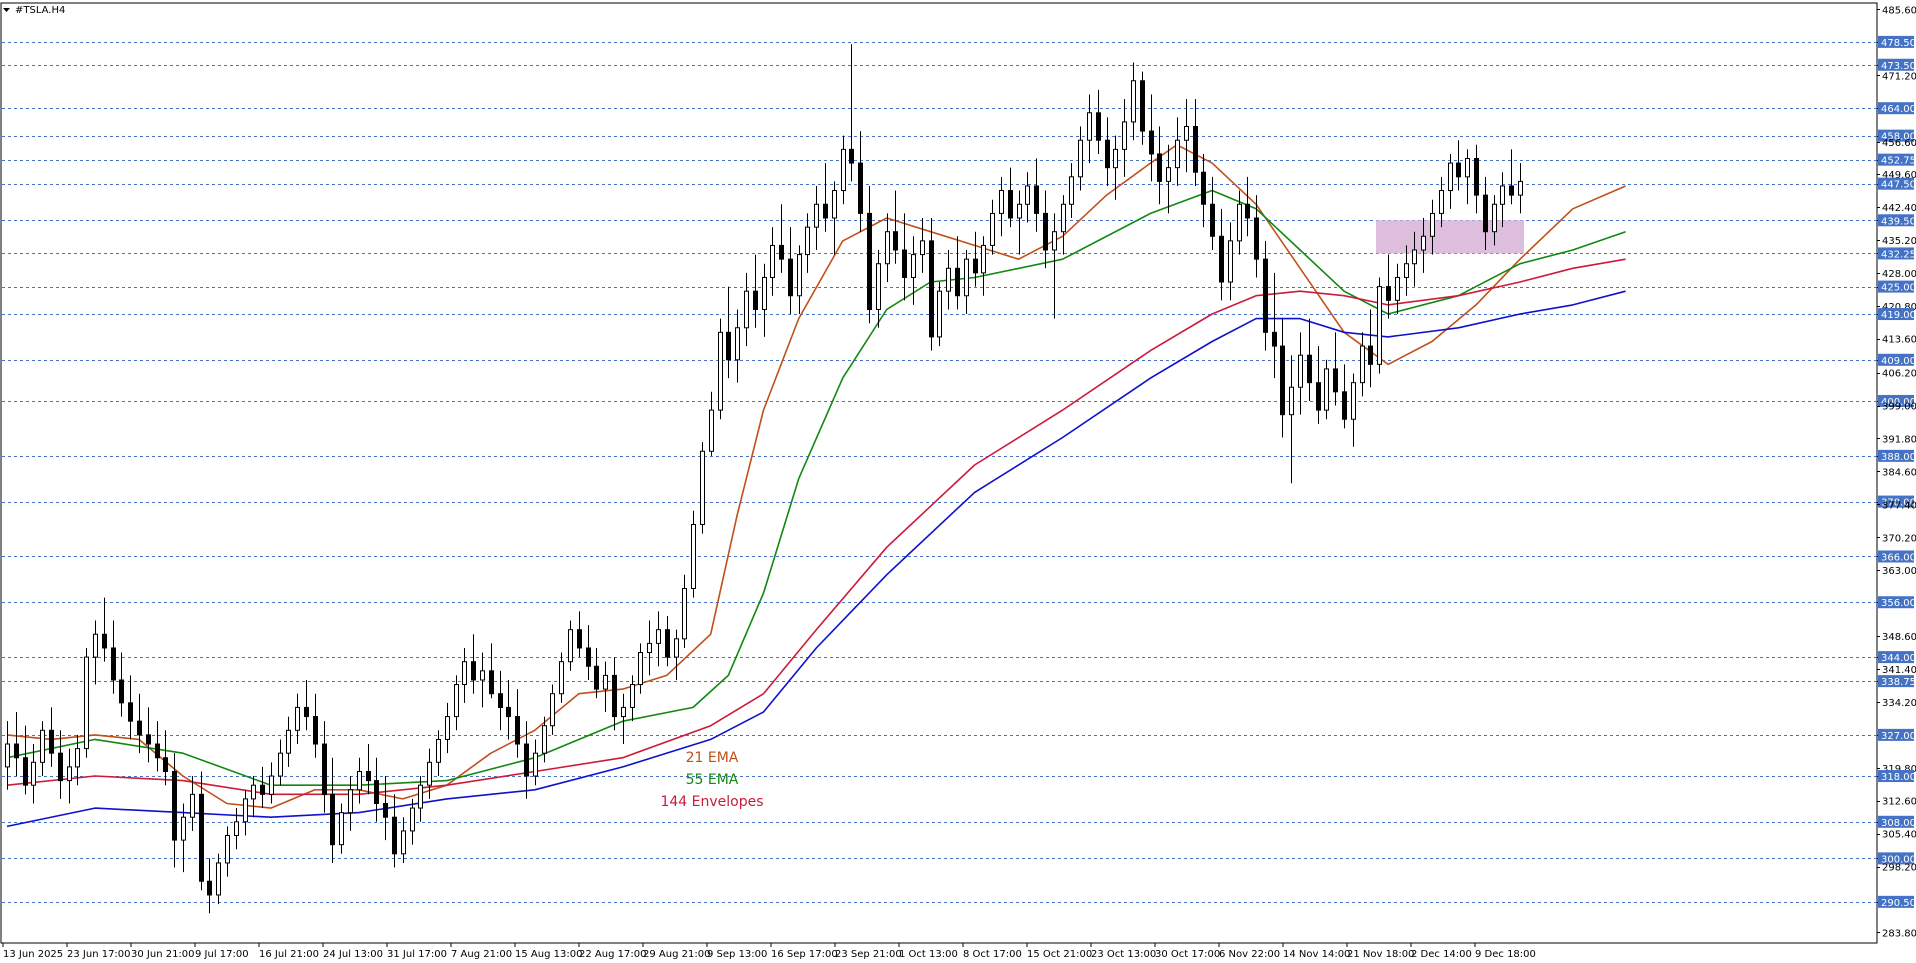 The height and width of the screenshot is (963, 1916). I want to click on price-label: 435.20, so click(1899, 241).